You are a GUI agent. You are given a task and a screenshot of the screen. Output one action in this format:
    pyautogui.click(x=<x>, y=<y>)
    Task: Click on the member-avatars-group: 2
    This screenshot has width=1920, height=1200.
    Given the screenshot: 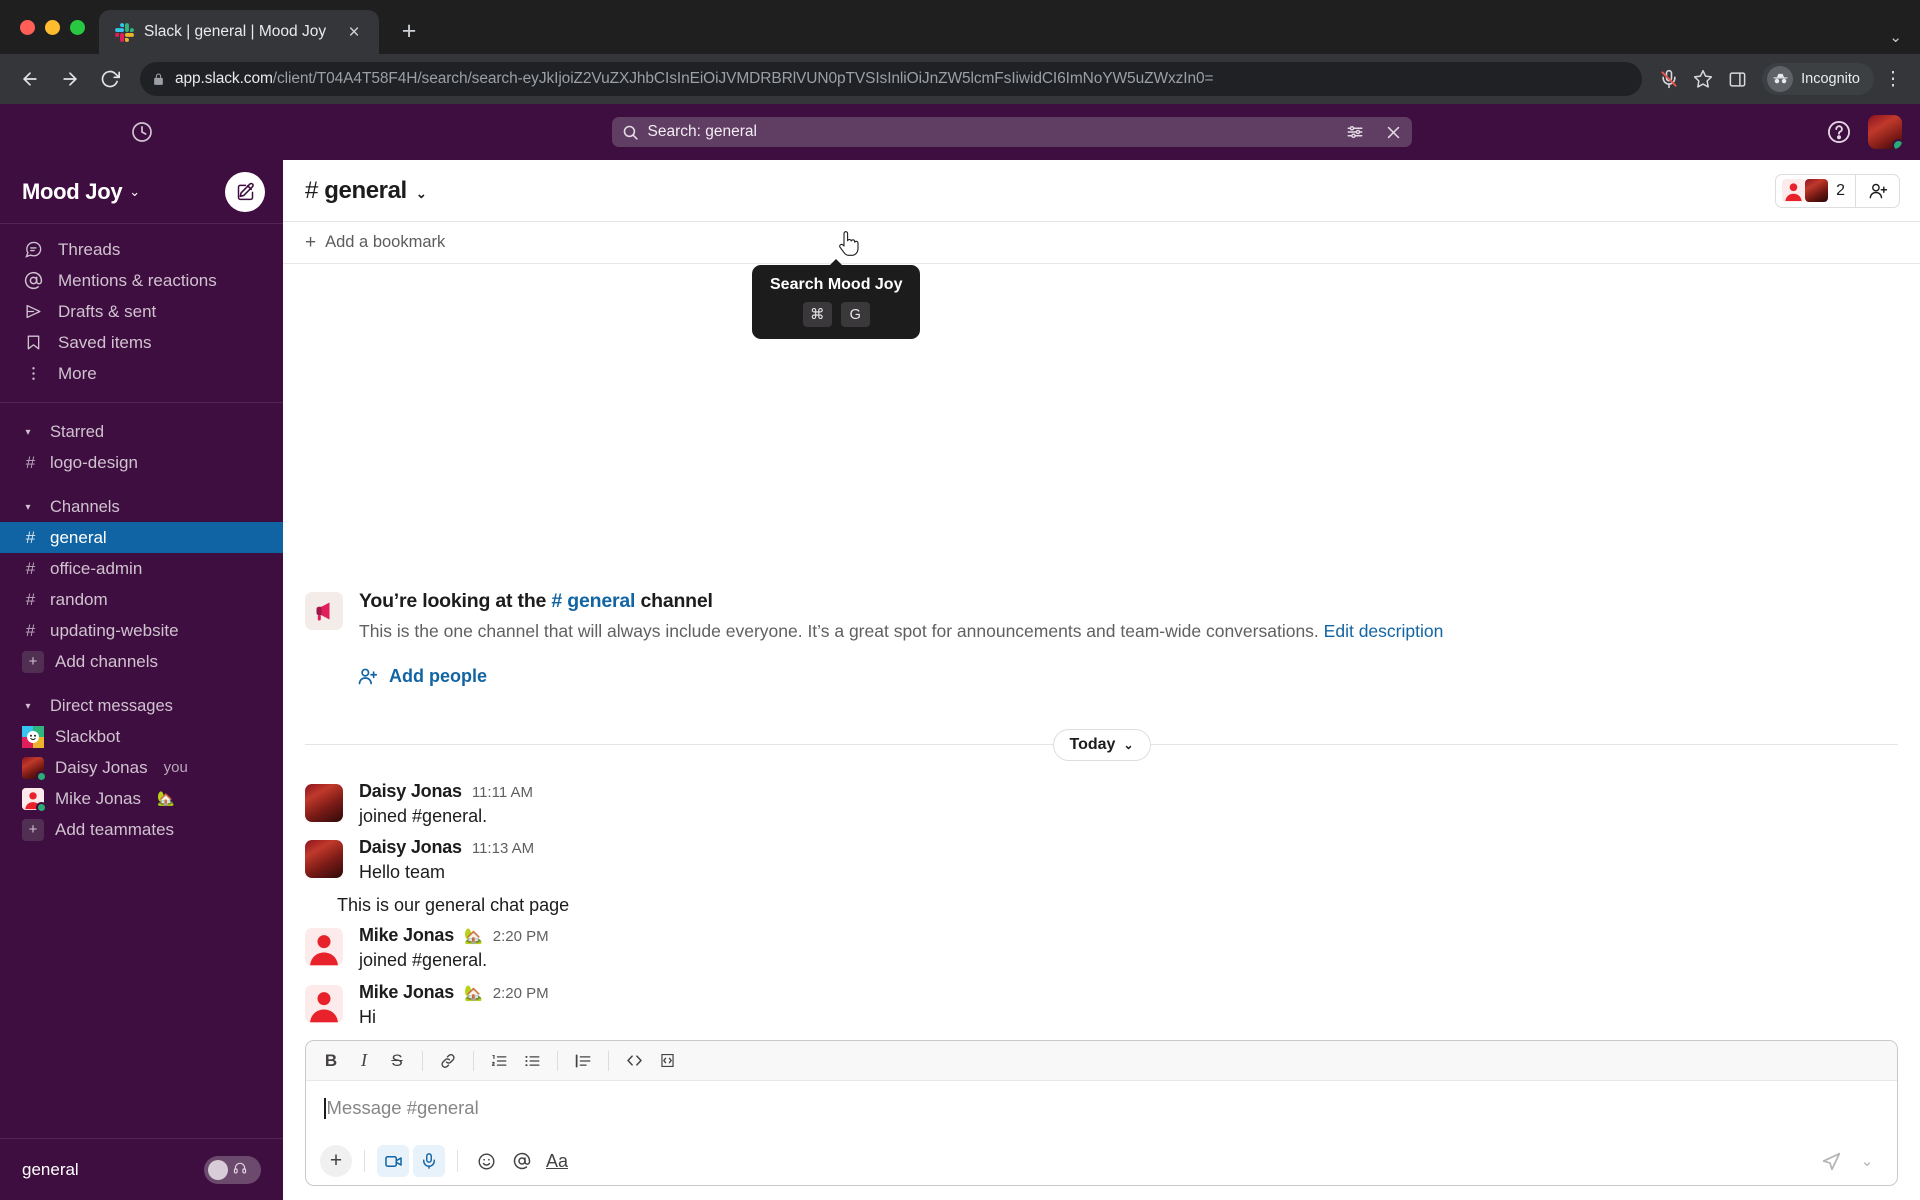 What is the action you would take?
    pyautogui.click(x=1815, y=191)
    